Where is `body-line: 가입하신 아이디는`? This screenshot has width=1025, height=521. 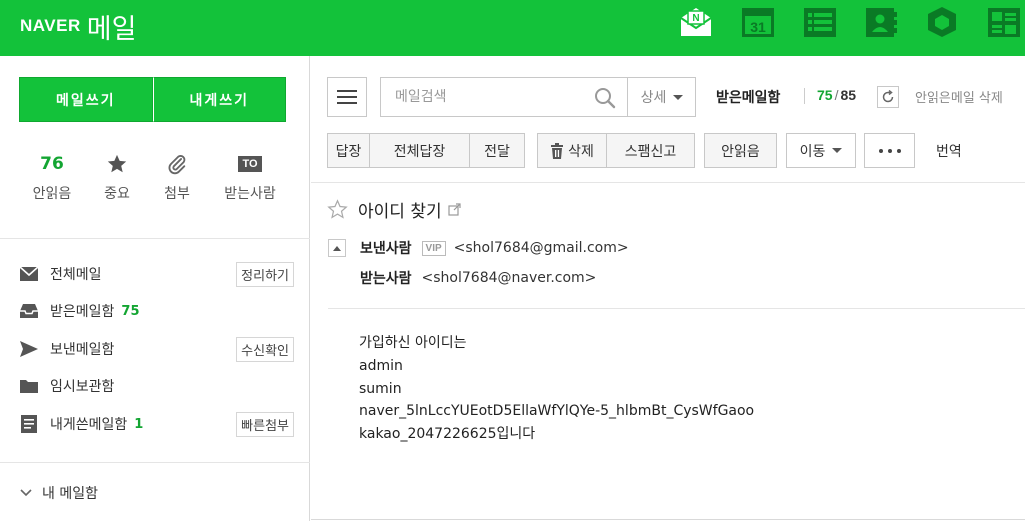
body-line: 가입하신 아이디는 is located at coordinates (413, 343).